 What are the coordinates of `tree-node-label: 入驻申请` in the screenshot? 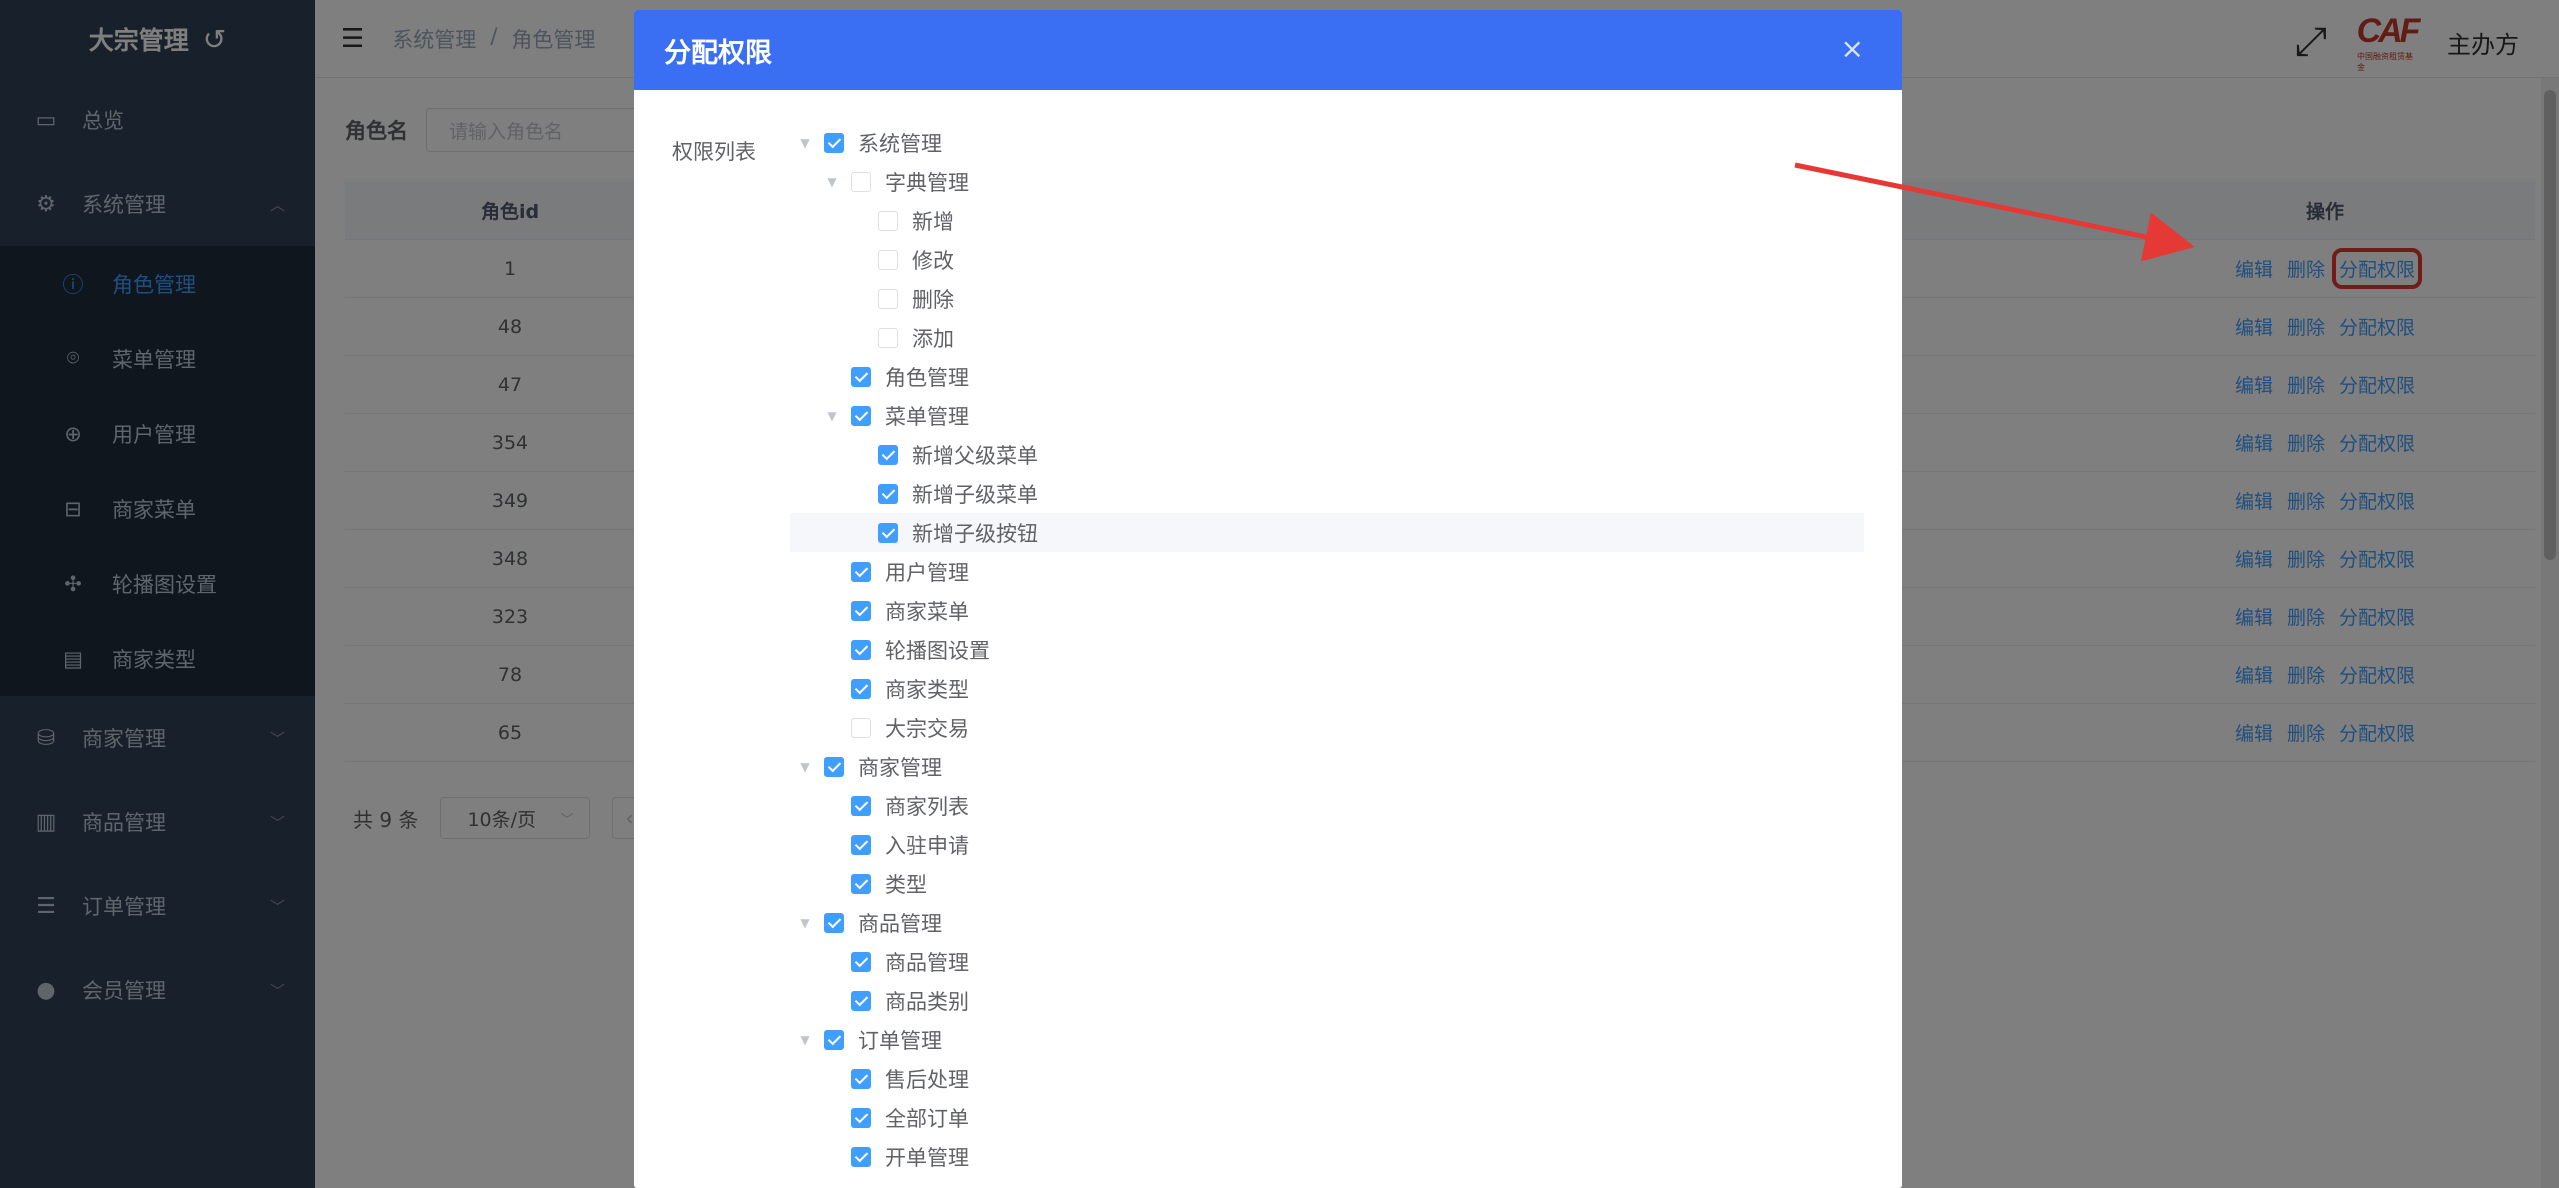 It's located at (927, 845).